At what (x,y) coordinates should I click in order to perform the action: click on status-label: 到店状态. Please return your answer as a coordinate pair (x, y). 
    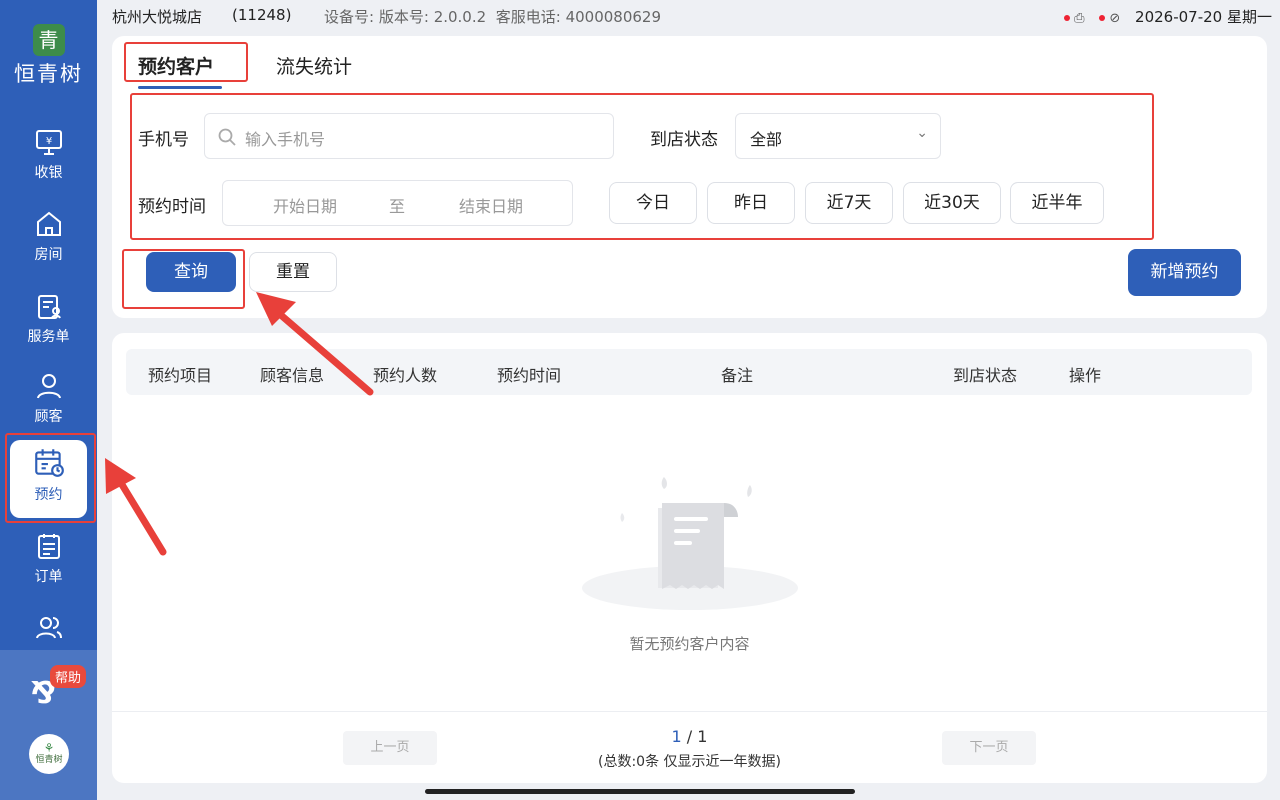
    Looking at the image, I should click on (684, 140).